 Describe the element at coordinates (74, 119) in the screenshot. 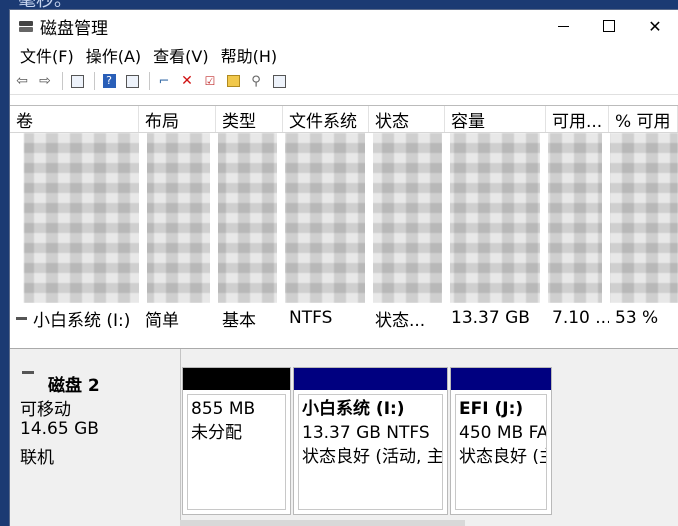

I see `col-header-volume: 卷` at that location.